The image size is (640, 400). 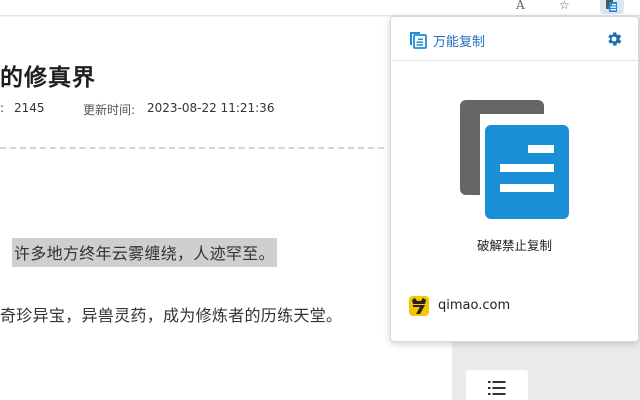 What do you see at coordinates (515, 160) in the screenshot?
I see `copy-toggle-icon` at bounding box center [515, 160].